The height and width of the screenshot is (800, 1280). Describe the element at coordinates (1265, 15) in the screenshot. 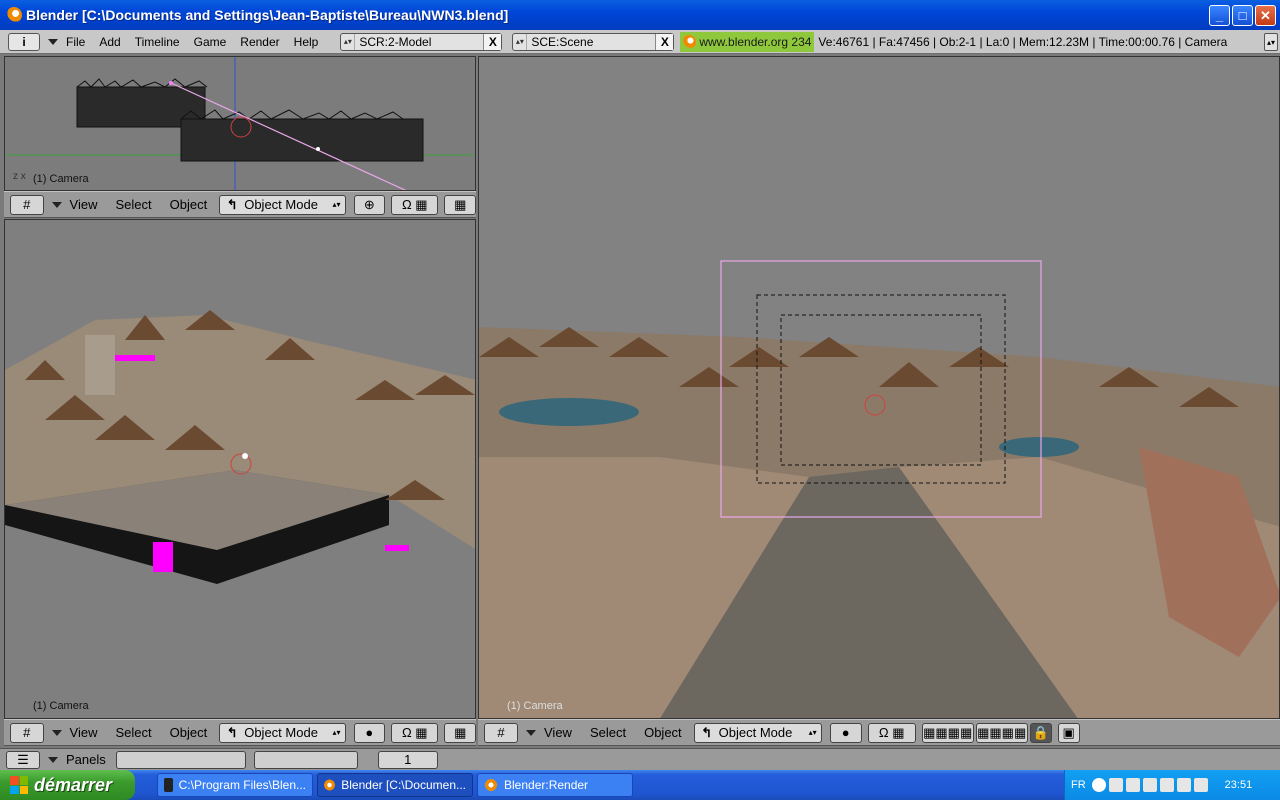

I see `close-button: ✕` at that location.